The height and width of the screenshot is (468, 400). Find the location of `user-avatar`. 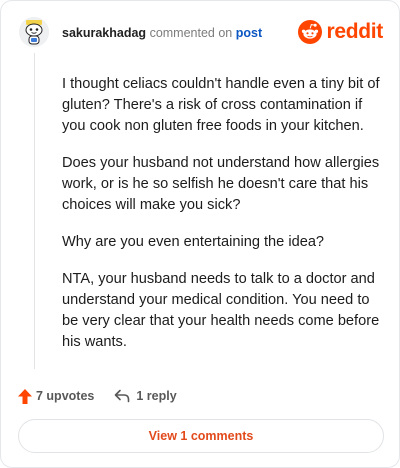

user-avatar is located at coordinates (34, 32).